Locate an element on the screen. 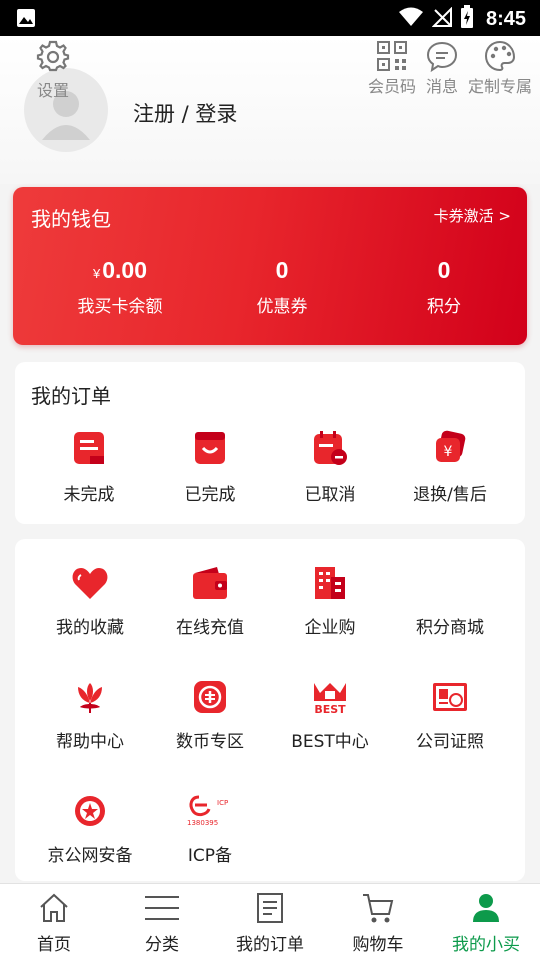 This screenshot has height=960, width=540. tab-category-label: 分类 is located at coordinates (162, 945).